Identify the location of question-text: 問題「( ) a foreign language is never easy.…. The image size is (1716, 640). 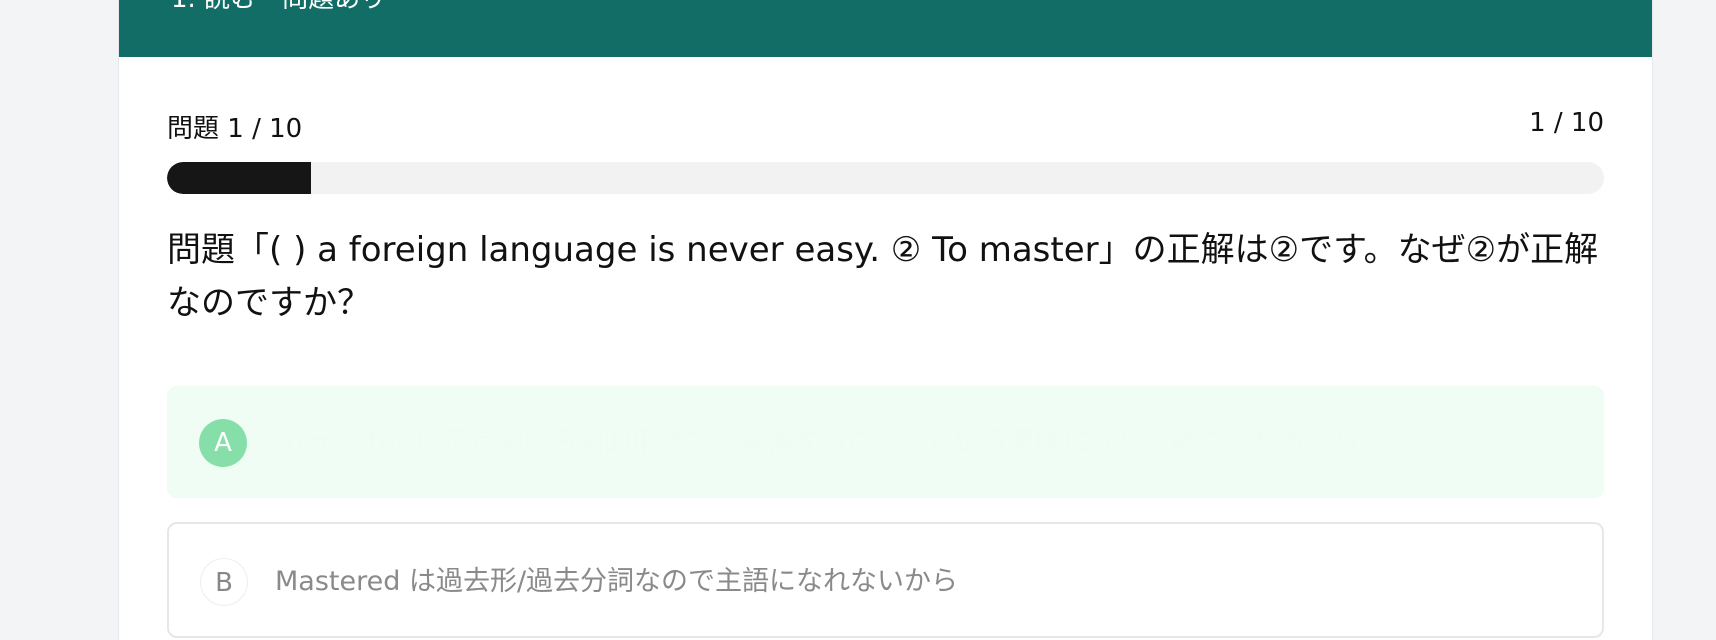
(883, 276).